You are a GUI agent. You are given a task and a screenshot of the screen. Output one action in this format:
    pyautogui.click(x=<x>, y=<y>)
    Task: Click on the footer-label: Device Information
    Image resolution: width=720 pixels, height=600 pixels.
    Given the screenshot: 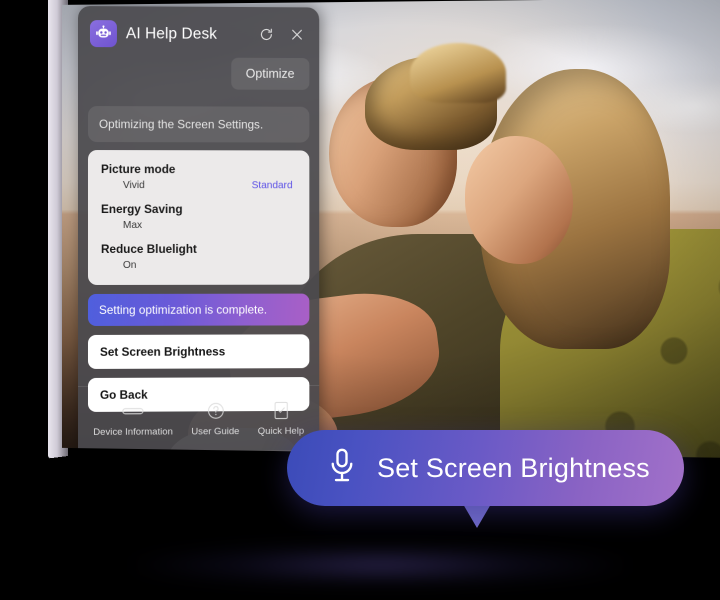 What is the action you would take?
    pyautogui.click(x=133, y=432)
    